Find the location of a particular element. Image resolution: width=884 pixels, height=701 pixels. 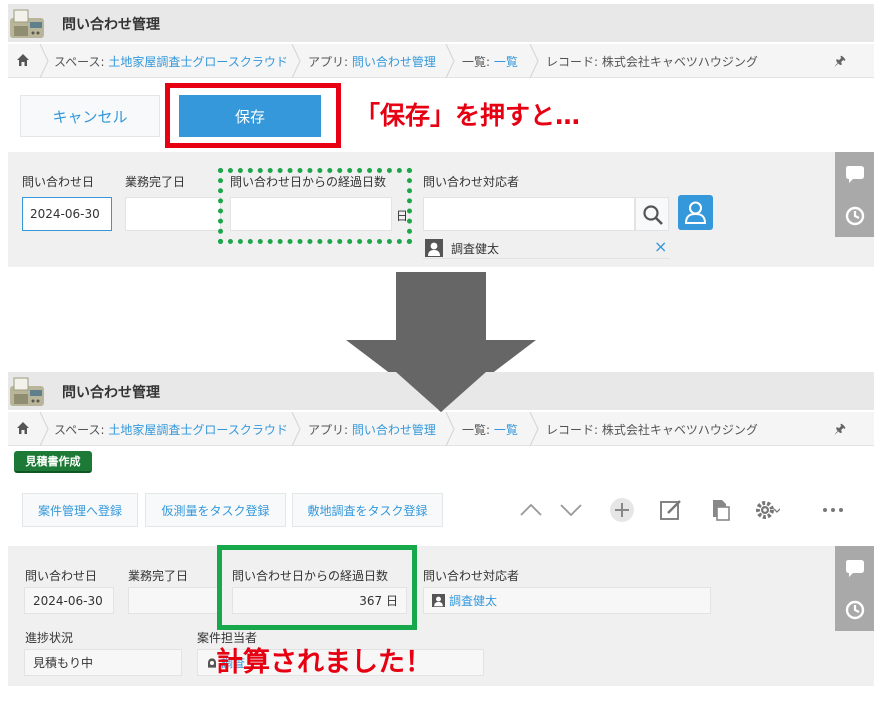

bottom-right-sidebar is located at coordinates (854, 588).